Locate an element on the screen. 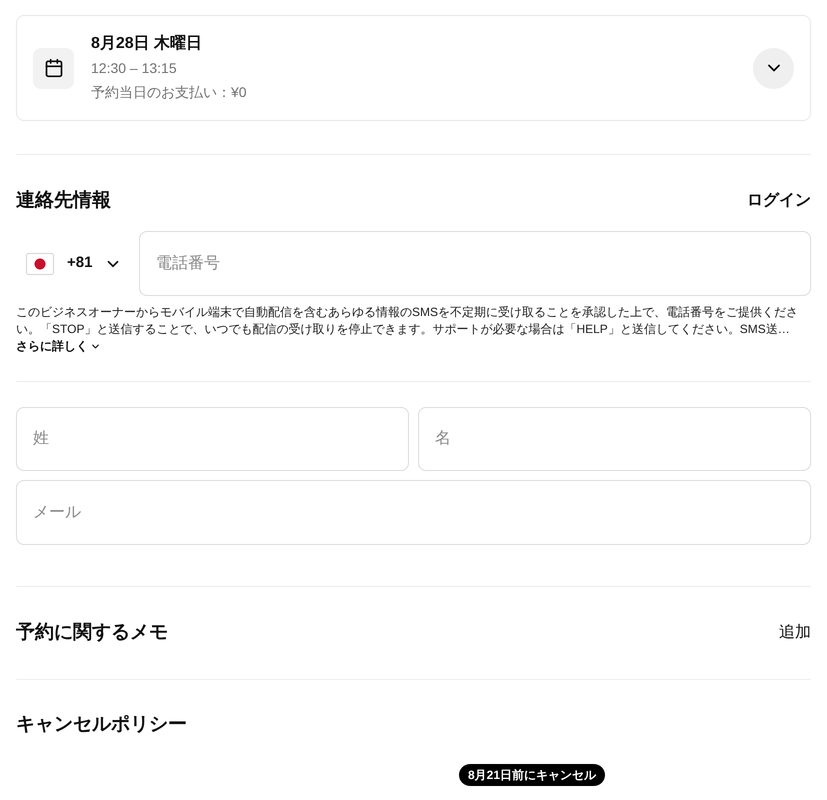 Image resolution: width=827 pixels, height=800 pixels. learn-more-link: さらに詳しく is located at coordinates (58, 346).